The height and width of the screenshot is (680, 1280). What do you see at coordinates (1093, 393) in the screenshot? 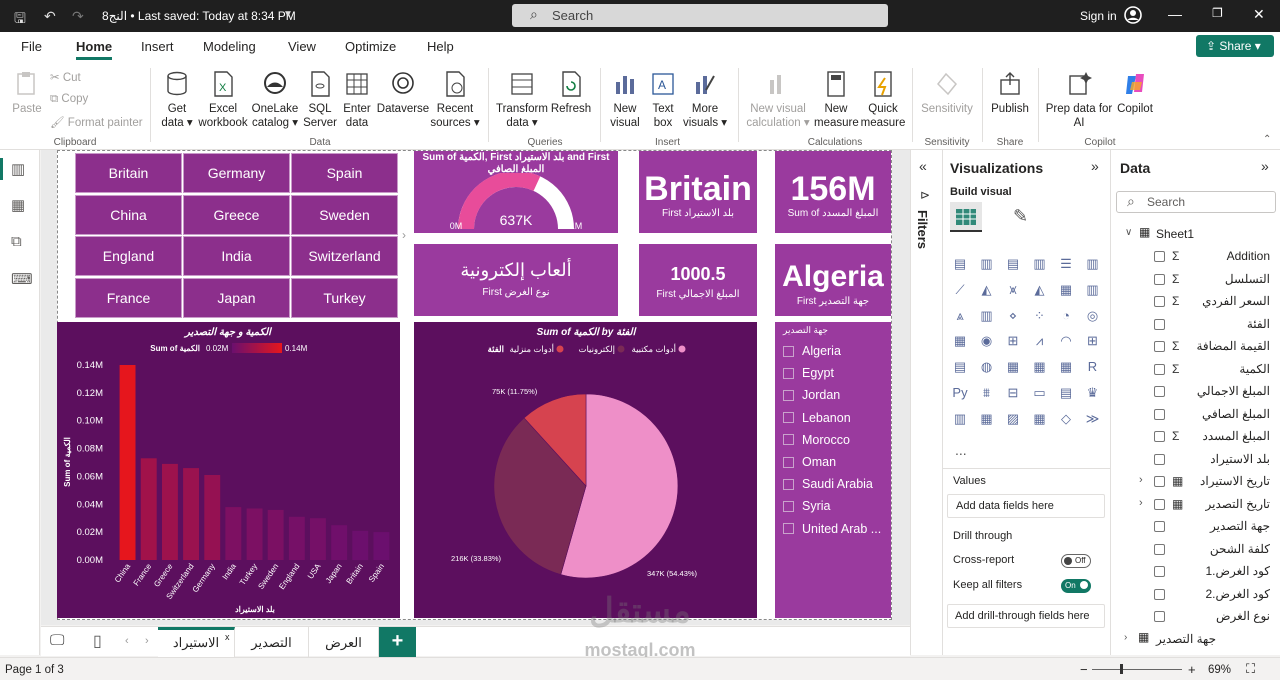
I see `metrics-visual-icon: ♛` at bounding box center [1093, 393].